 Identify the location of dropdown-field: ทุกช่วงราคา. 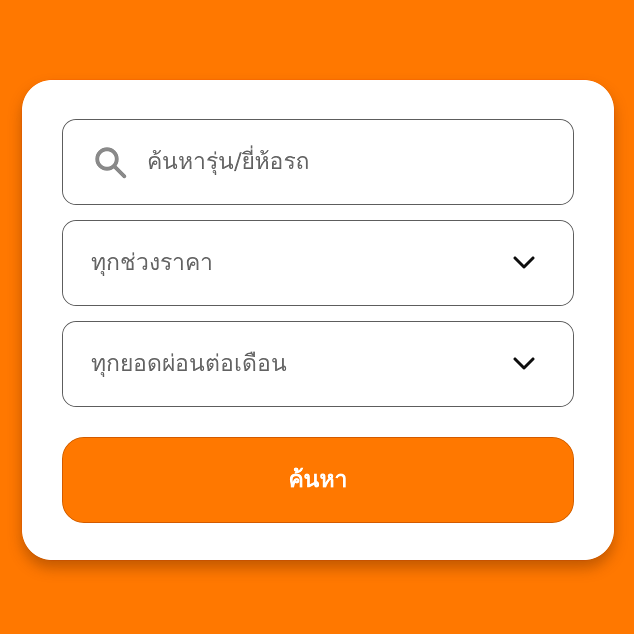
(318, 263).